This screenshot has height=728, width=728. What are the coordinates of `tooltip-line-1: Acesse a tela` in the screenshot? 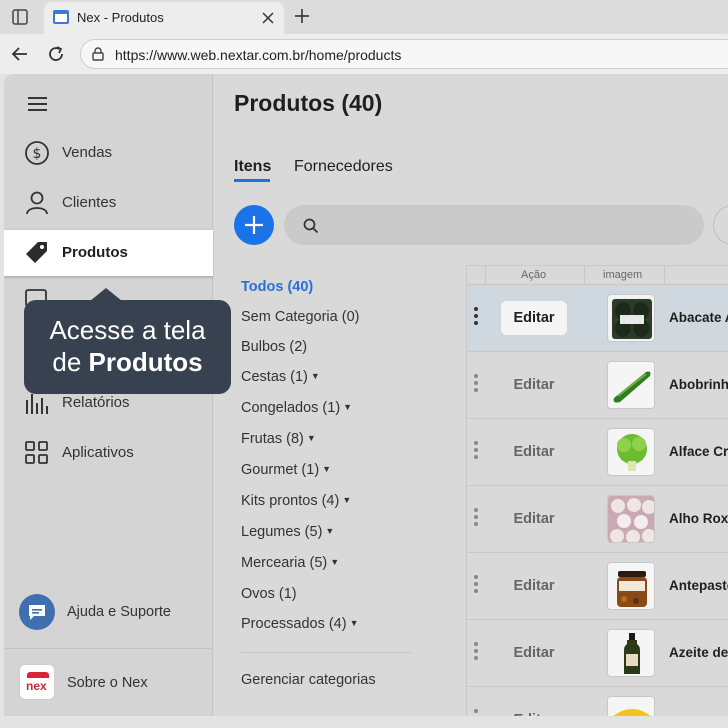 It's located at (127, 330).